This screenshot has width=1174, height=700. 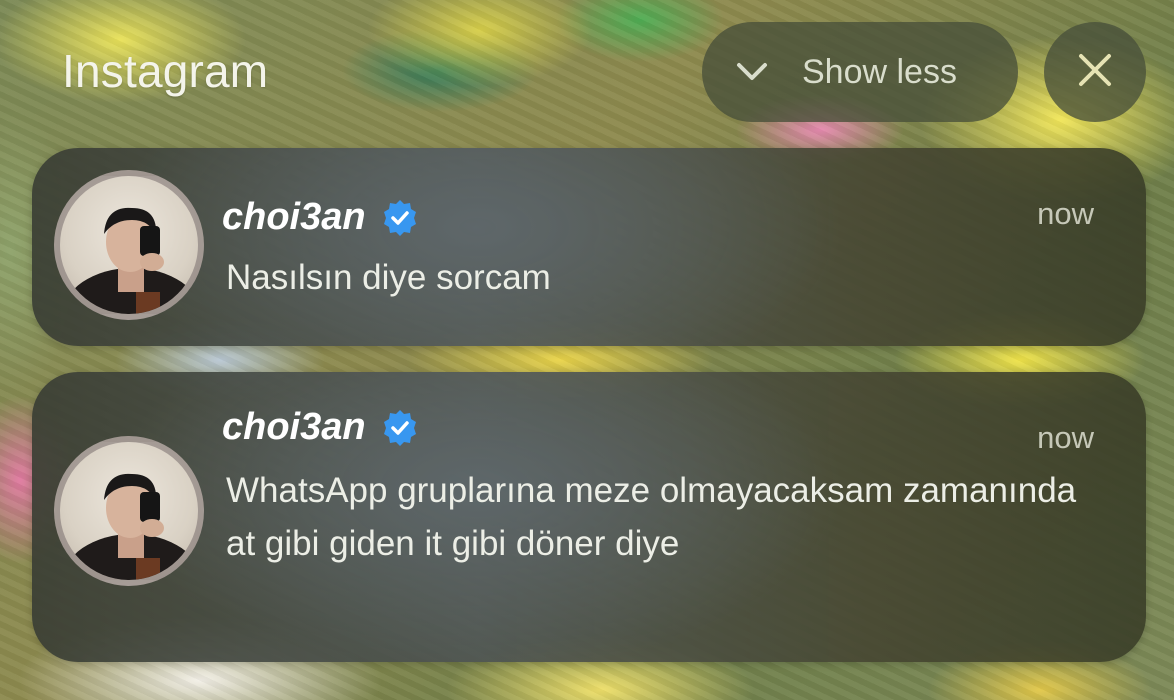 I want to click on close-icon, so click(x=1095, y=72).